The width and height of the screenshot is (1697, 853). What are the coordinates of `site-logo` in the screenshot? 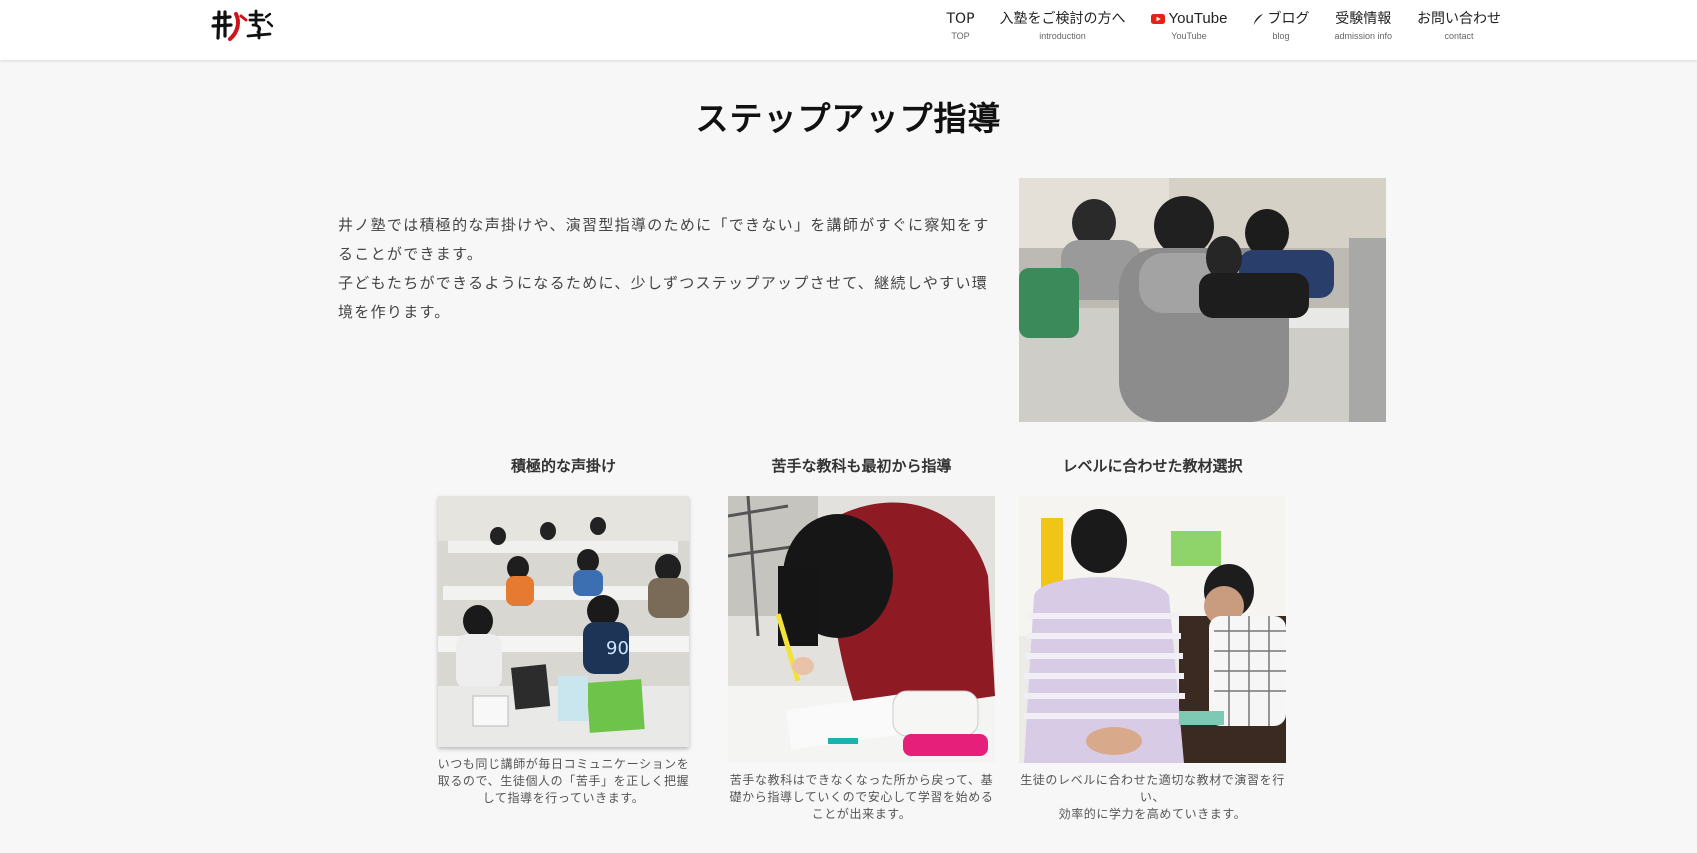 It's located at (243, 25).